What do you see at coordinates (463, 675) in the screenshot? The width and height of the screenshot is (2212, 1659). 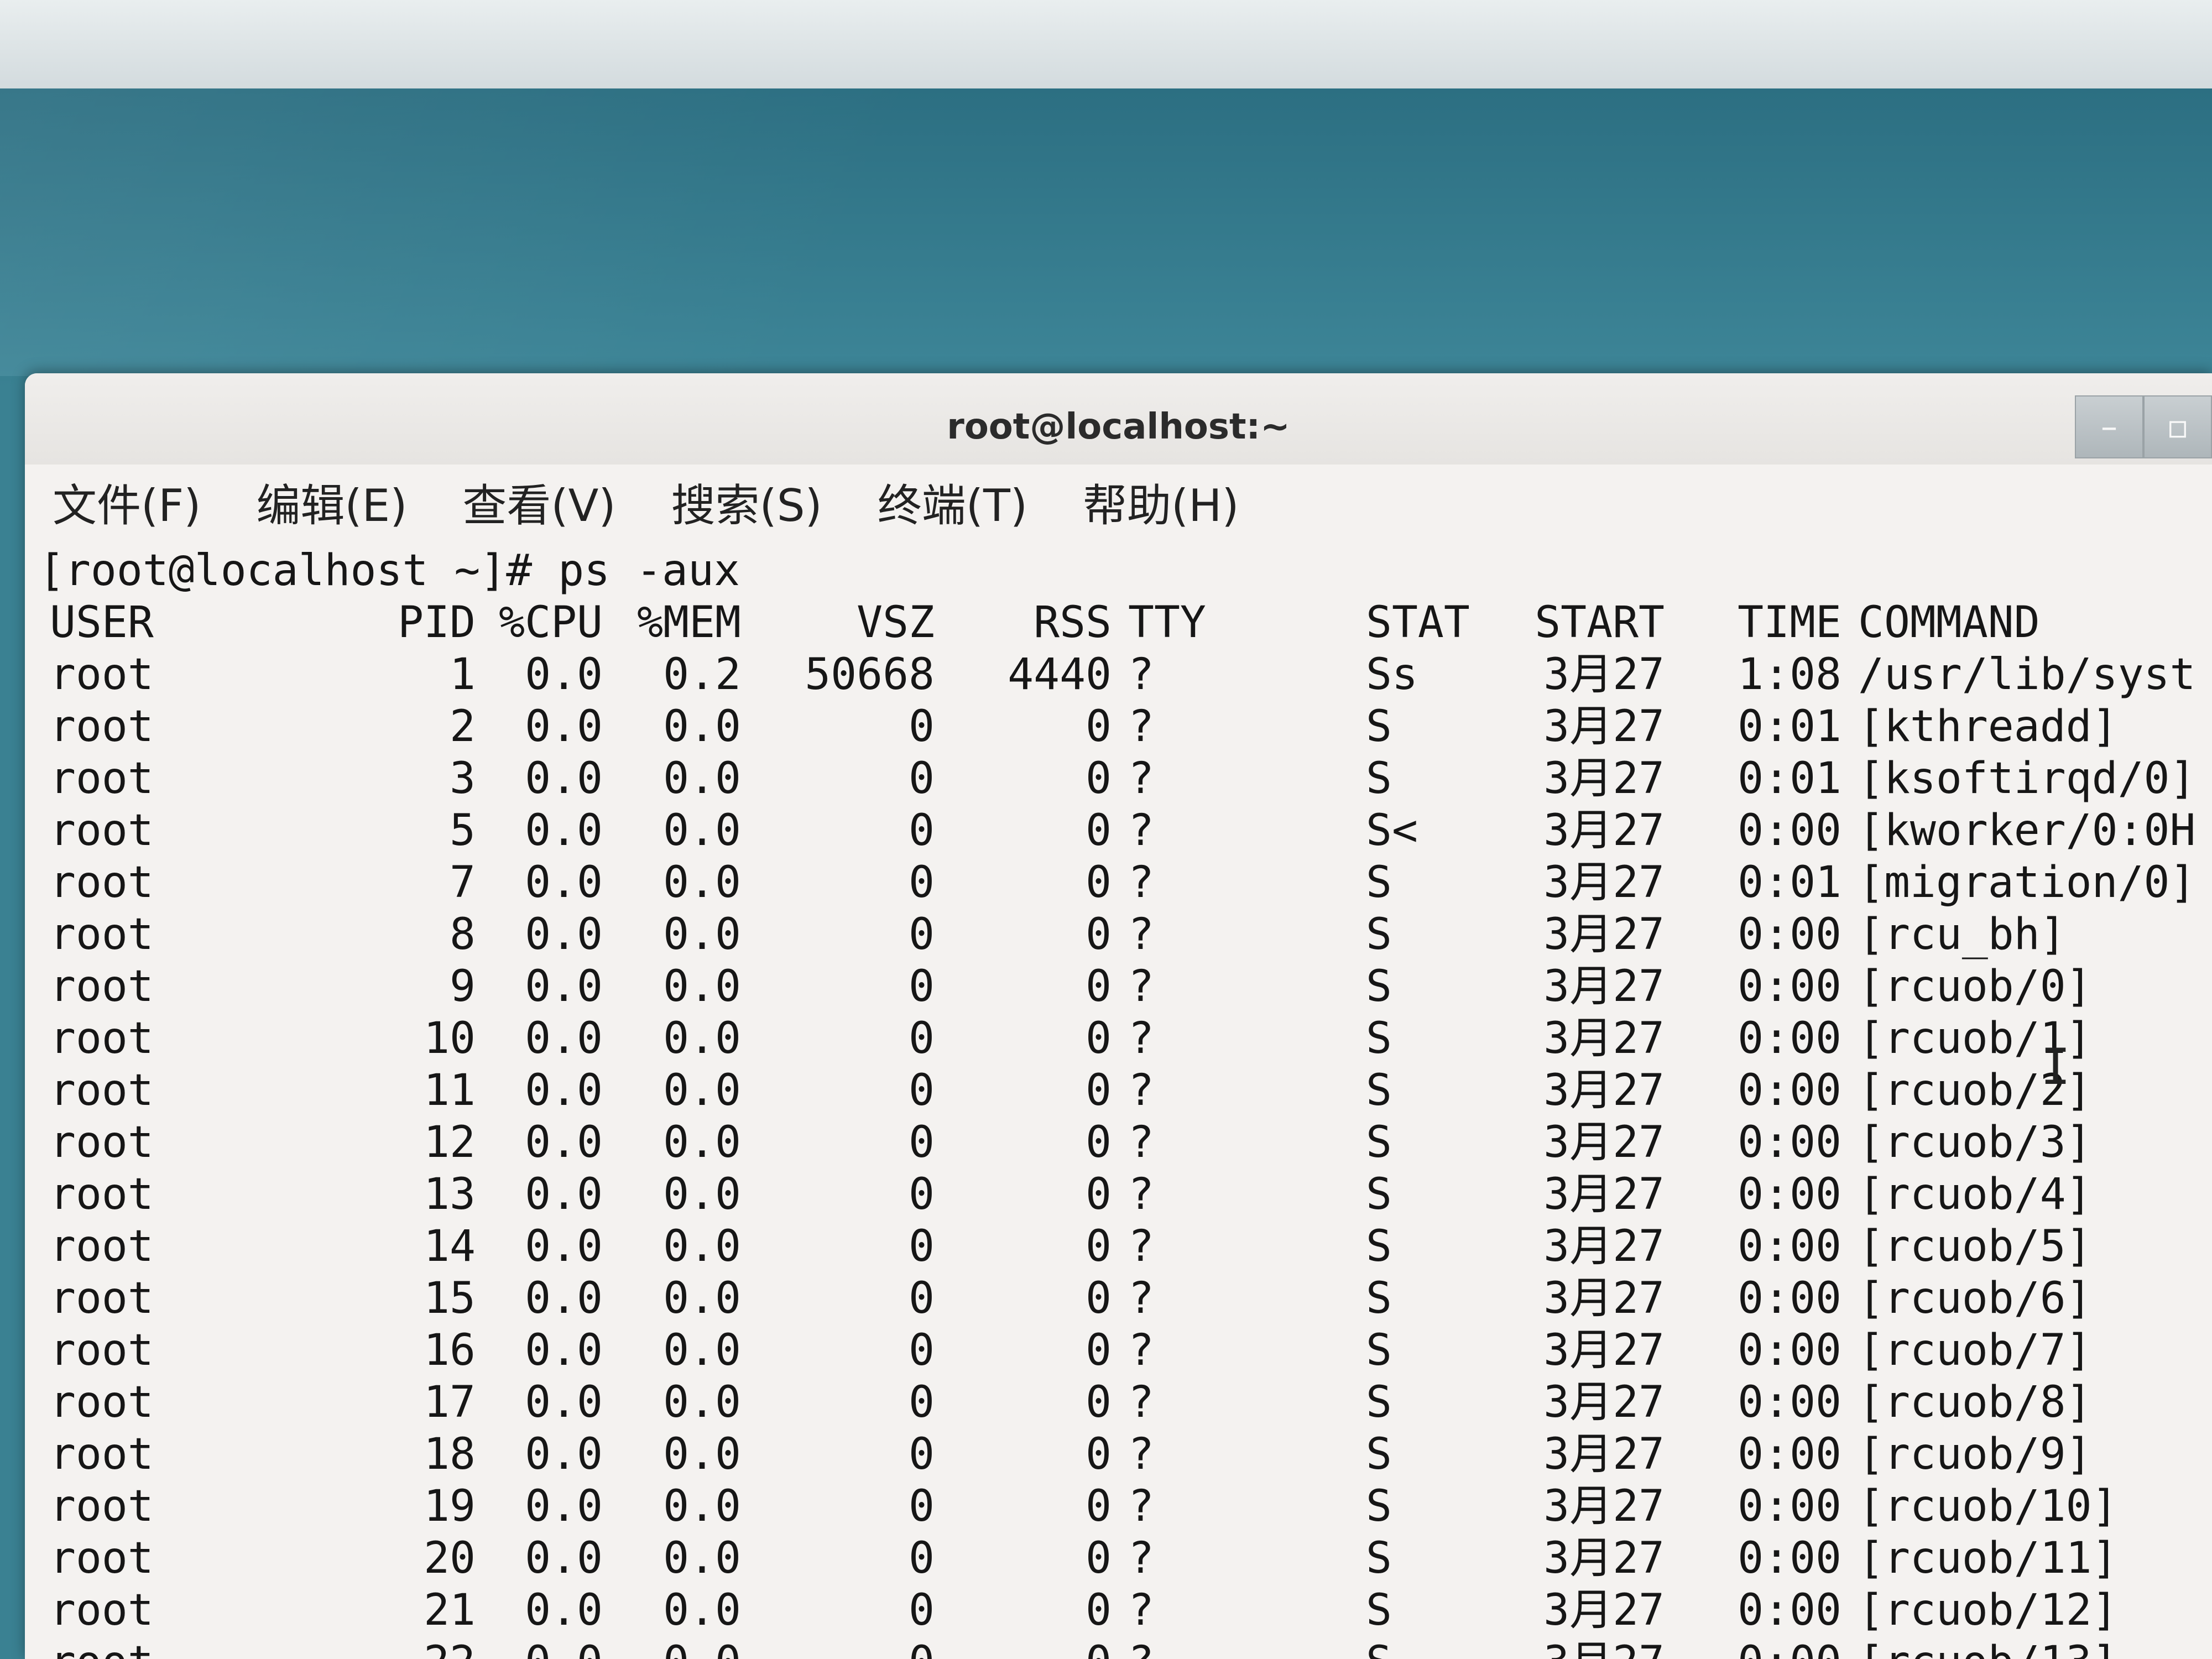 I see `cell-pid: 1` at bounding box center [463, 675].